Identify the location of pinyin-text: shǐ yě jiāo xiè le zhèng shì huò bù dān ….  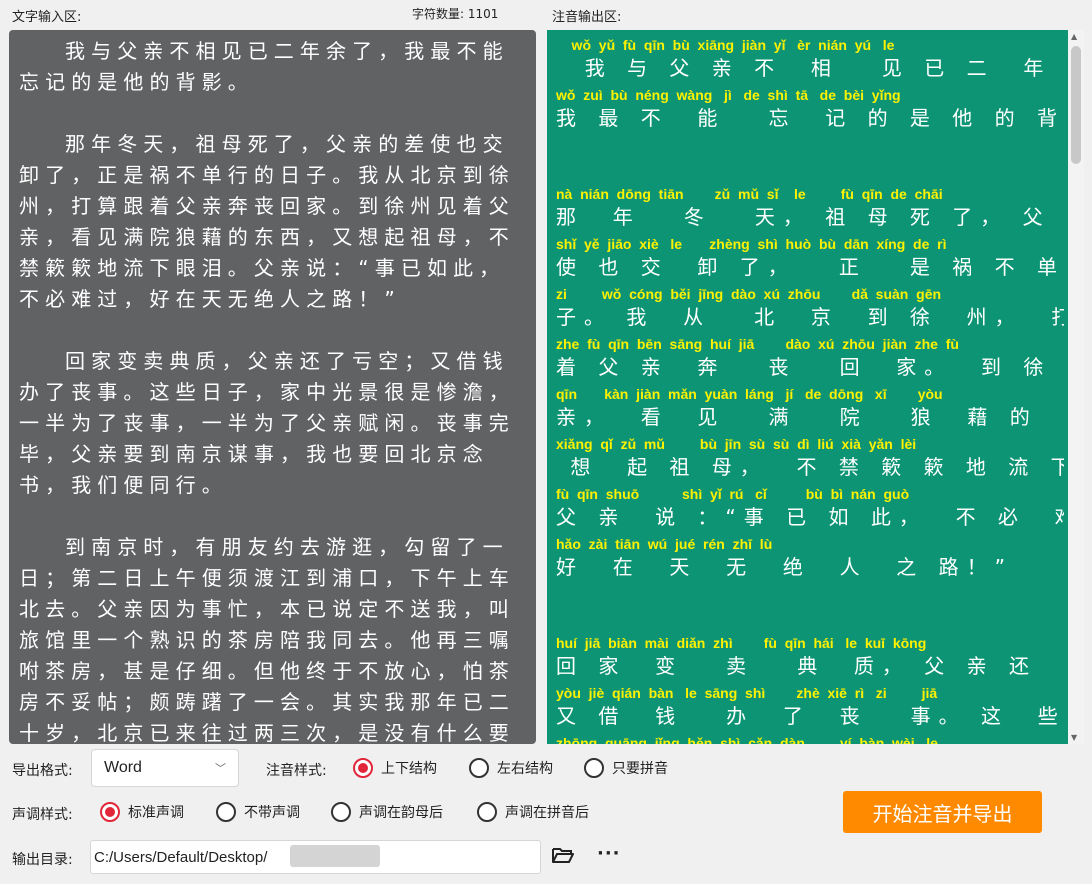
(751, 244).